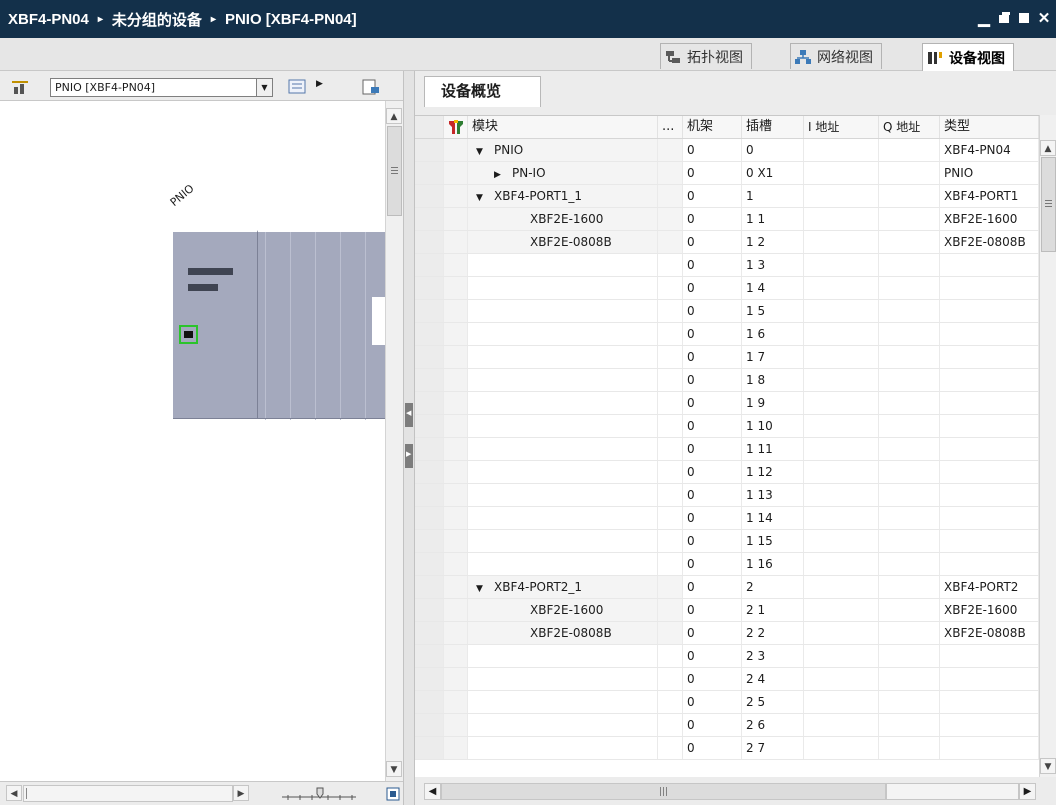 This screenshot has width=1056, height=805. Describe the element at coordinates (773, 679) in the screenshot. I see `cell-slot: 2 4` at that location.